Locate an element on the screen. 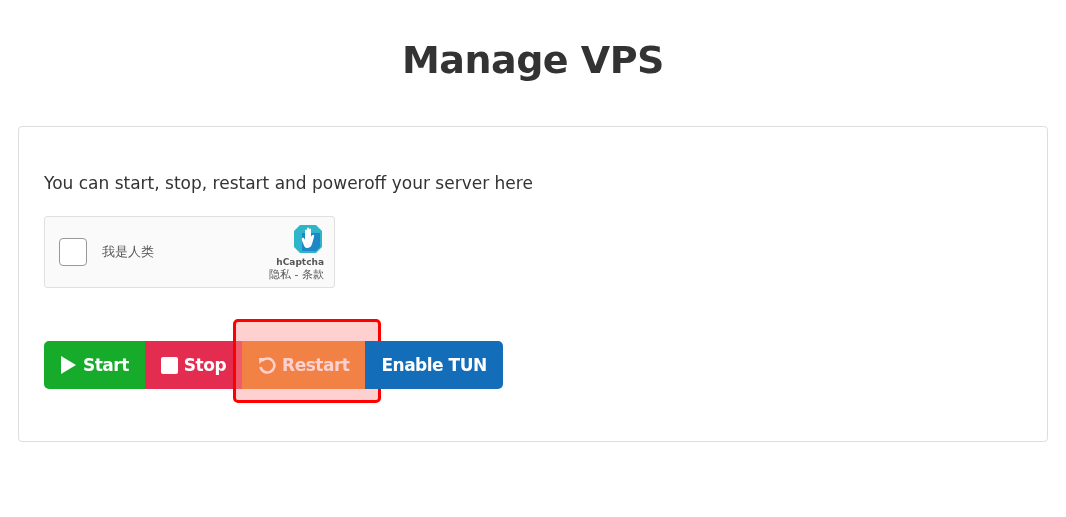 The width and height of the screenshot is (1066, 517). privacy-terms-link: 隐私 - 条款 is located at coordinates (296, 274).